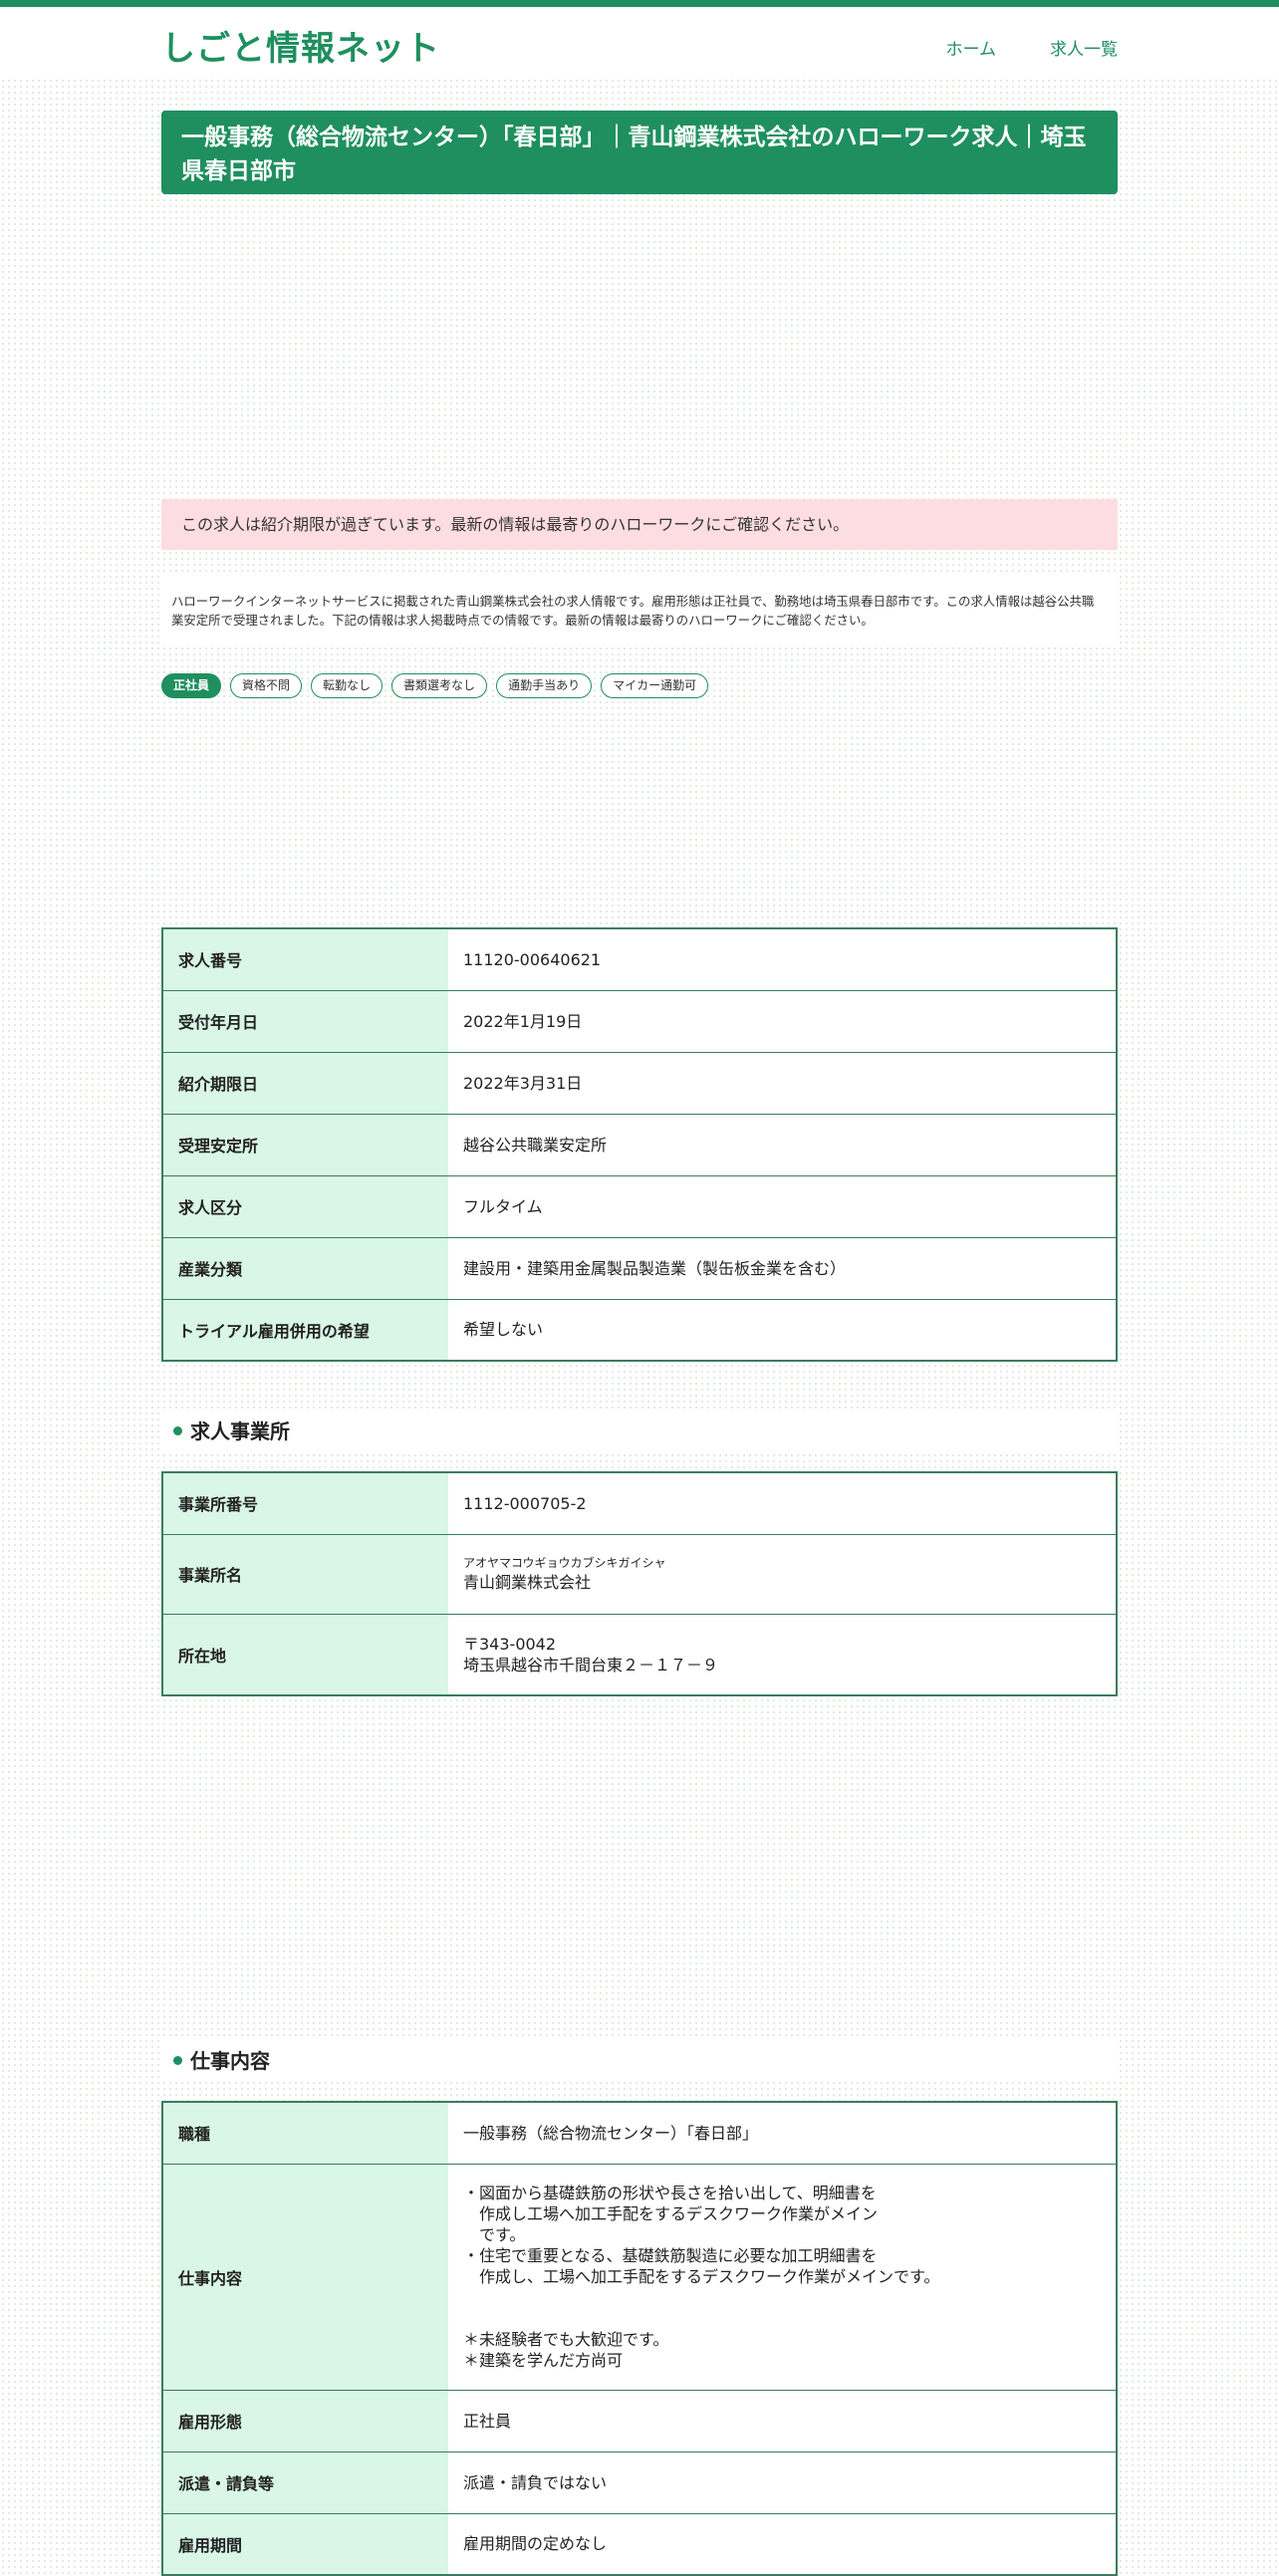 This screenshot has height=2576, width=1279. Describe the element at coordinates (783, 1268) in the screenshot. I see `row-value: 建設用・建築用金属製品製造業（製缶板金業を含む）` at that location.